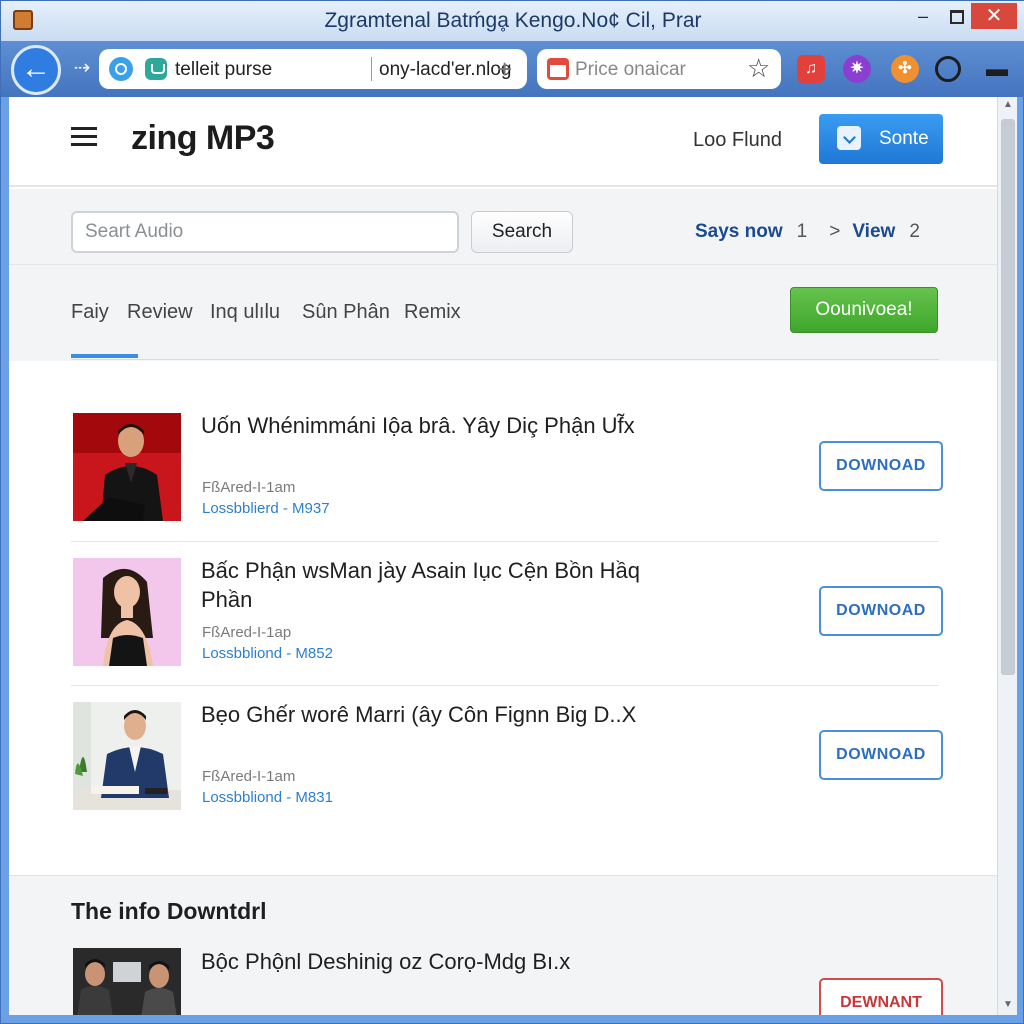 Image resolution: width=1024 pixels, height=1024 pixels. Describe the element at coordinates (224, 69) in the screenshot. I see `url-domain: telleit purse` at that location.